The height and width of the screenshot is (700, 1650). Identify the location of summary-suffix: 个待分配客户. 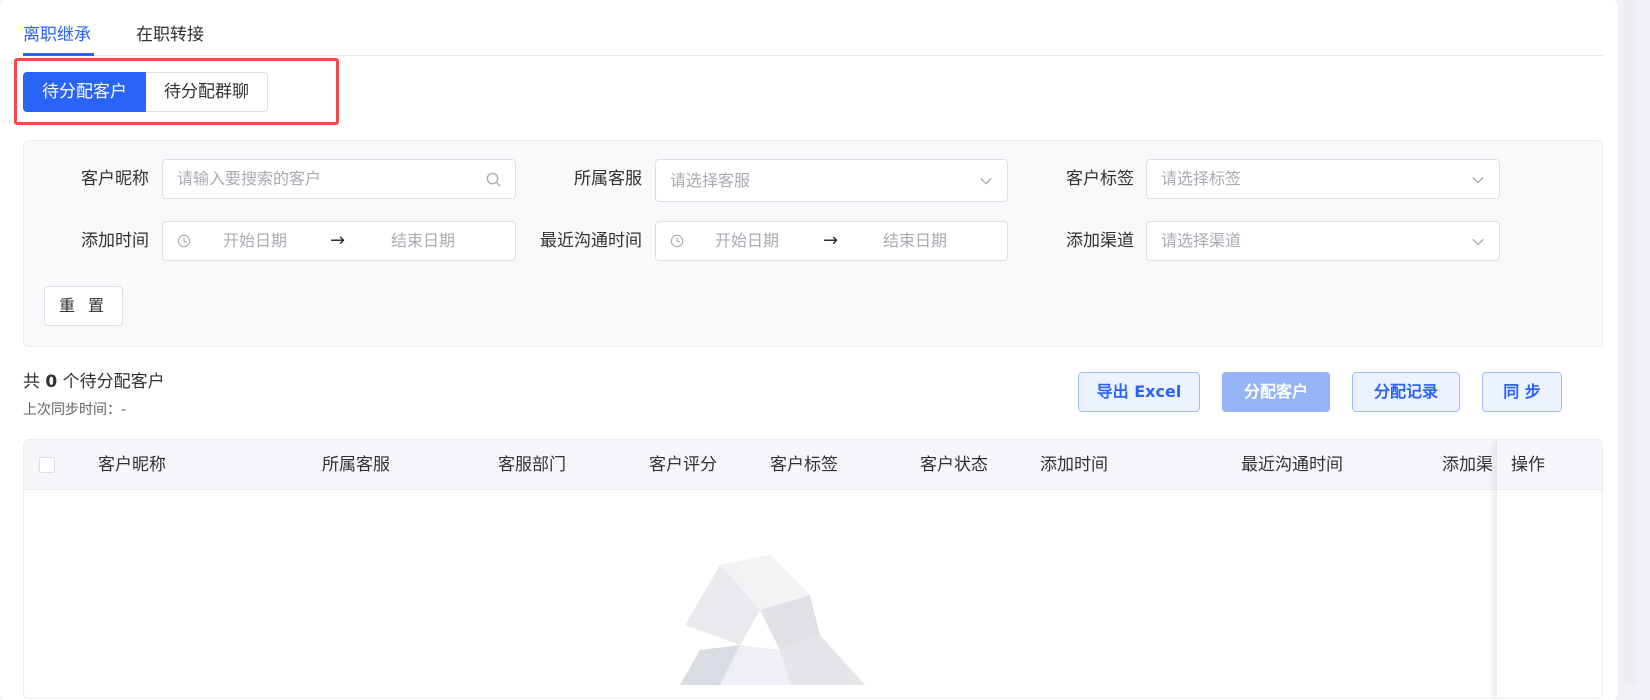
(113, 382).